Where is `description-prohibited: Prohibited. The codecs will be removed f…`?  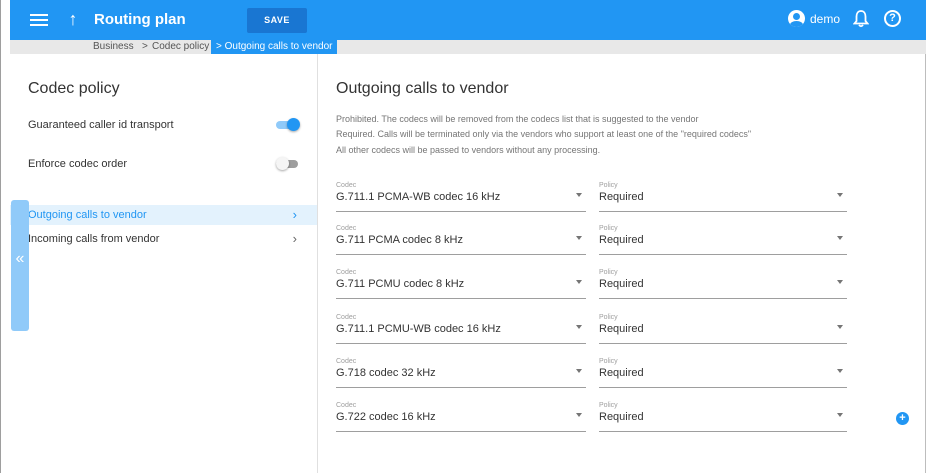 description-prohibited: Prohibited. The codecs will be removed f… is located at coordinates (517, 119).